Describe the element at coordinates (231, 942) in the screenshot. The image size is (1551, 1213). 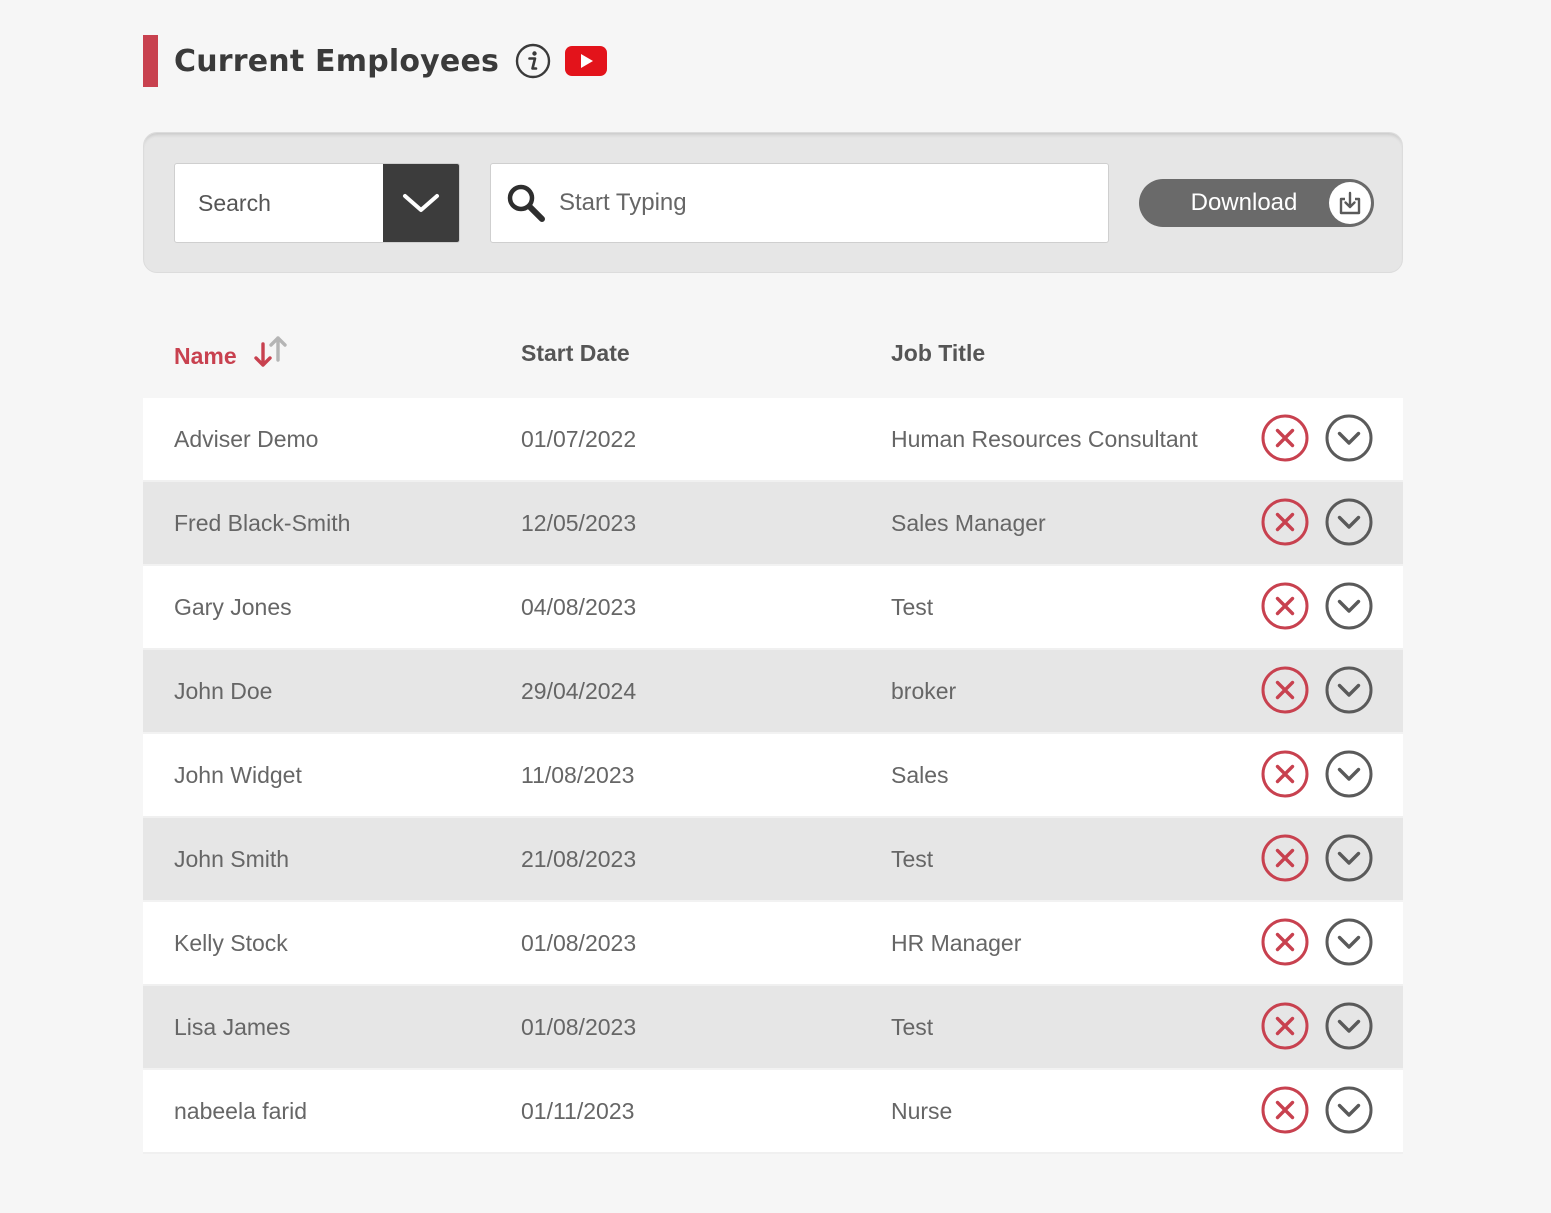
I see `employee-name: Kelly Stock` at that location.